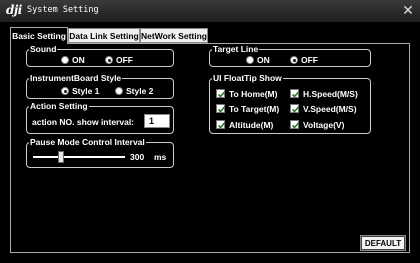 Image resolution: width=420 pixels, height=263 pixels. I want to click on target-line-on-radio, so click(250, 60).